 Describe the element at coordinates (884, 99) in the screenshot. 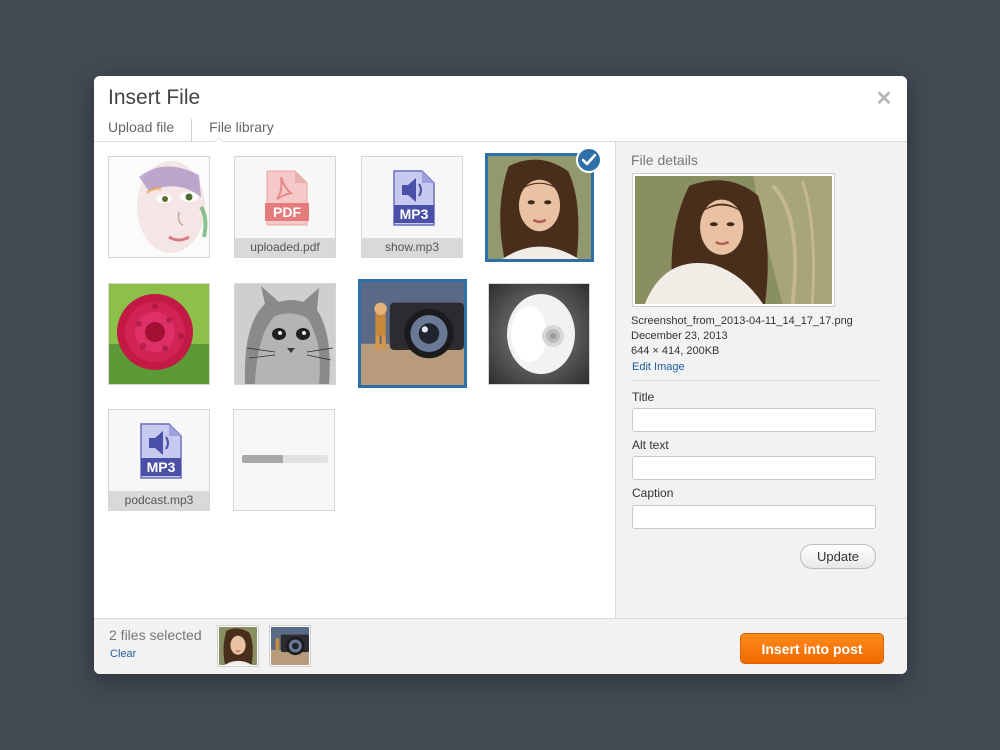

I see `close-icon: ✕` at that location.